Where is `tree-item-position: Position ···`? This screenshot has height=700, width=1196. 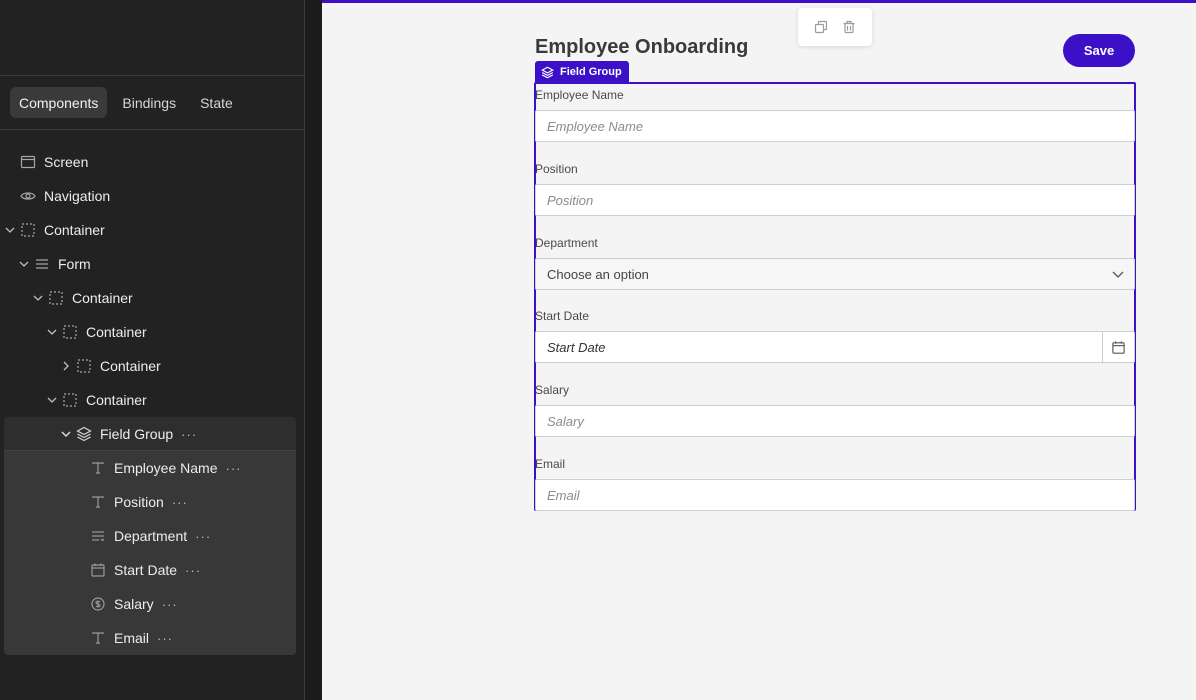 tree-item-position: Position ··· is located at coordinates (152, 502).